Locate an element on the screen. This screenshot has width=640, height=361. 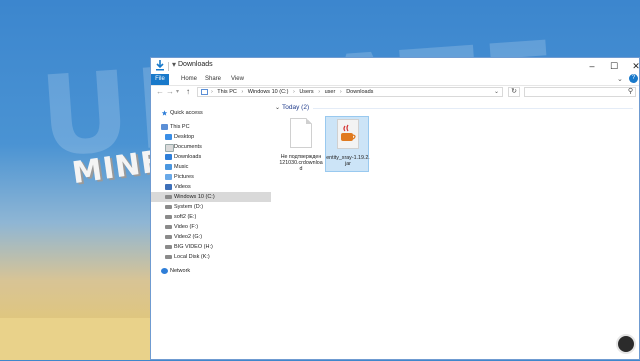
star-icon is located at coordinates (164, 113).